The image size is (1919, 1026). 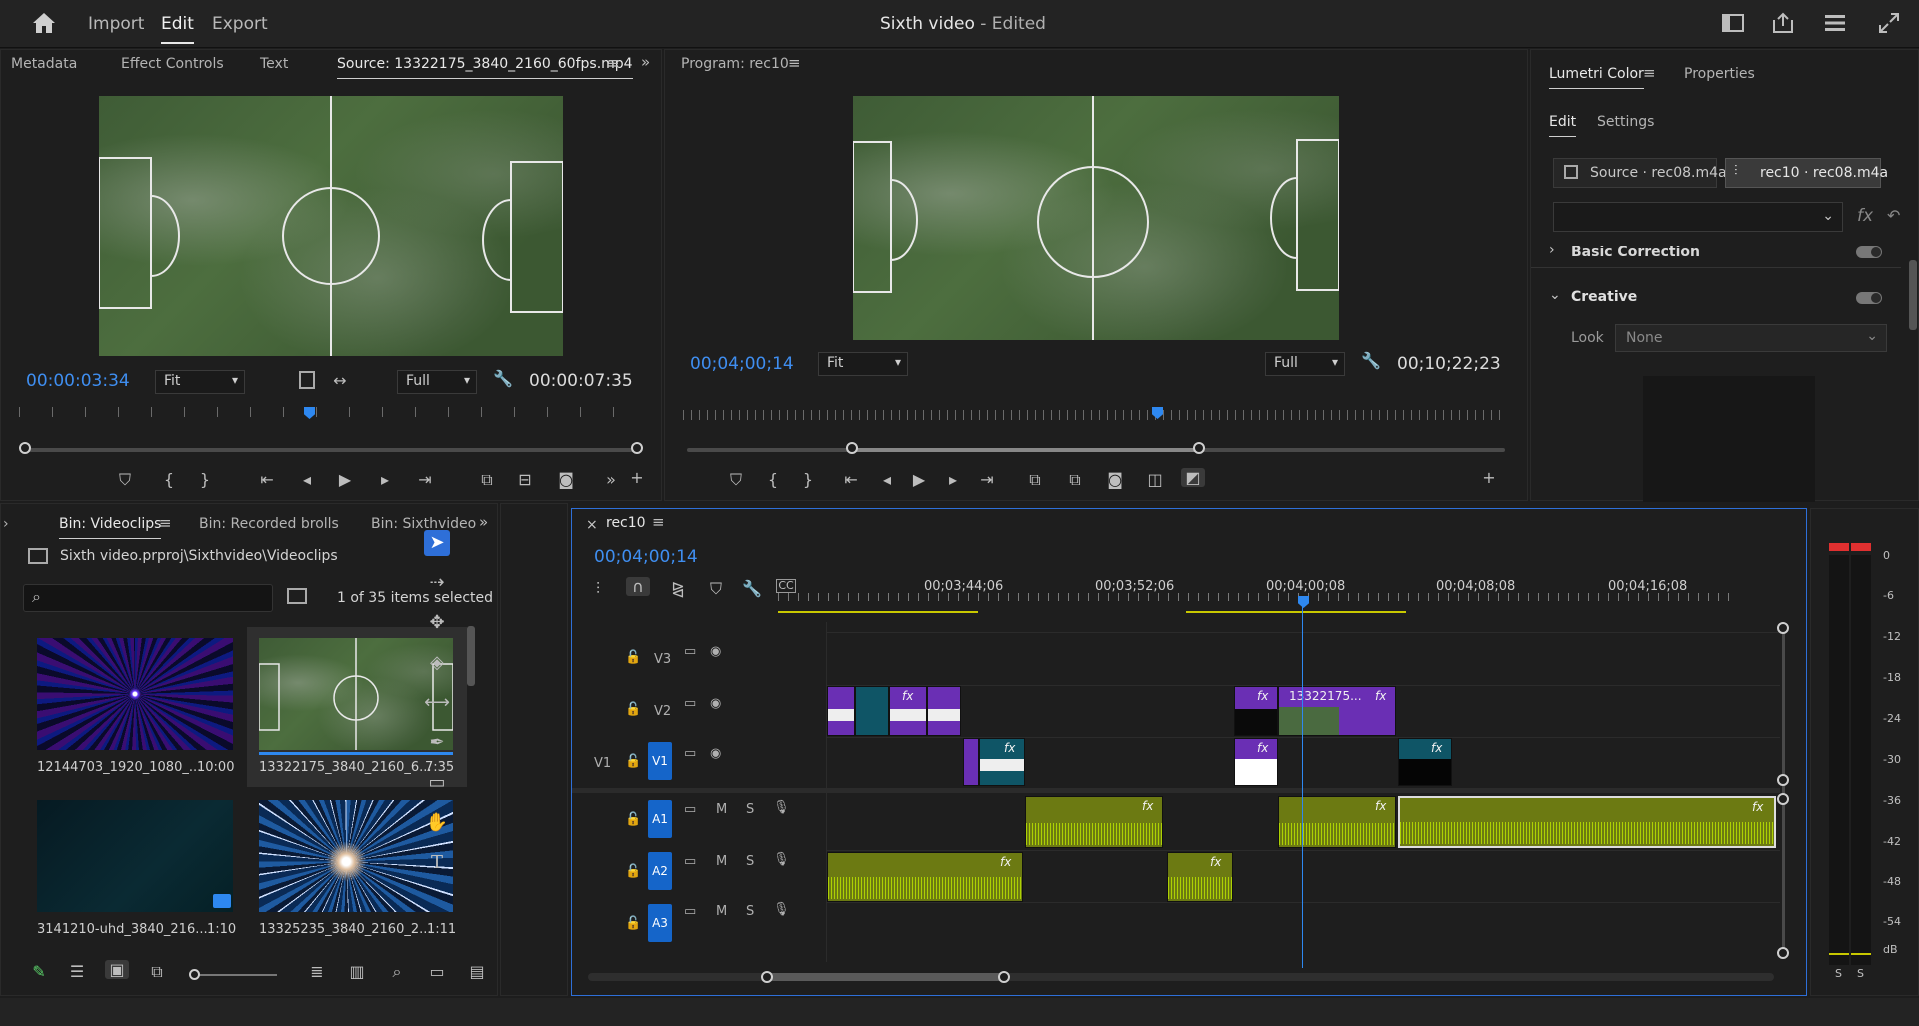 I want to click on creative-toggle, so click(x=1869, y=298).